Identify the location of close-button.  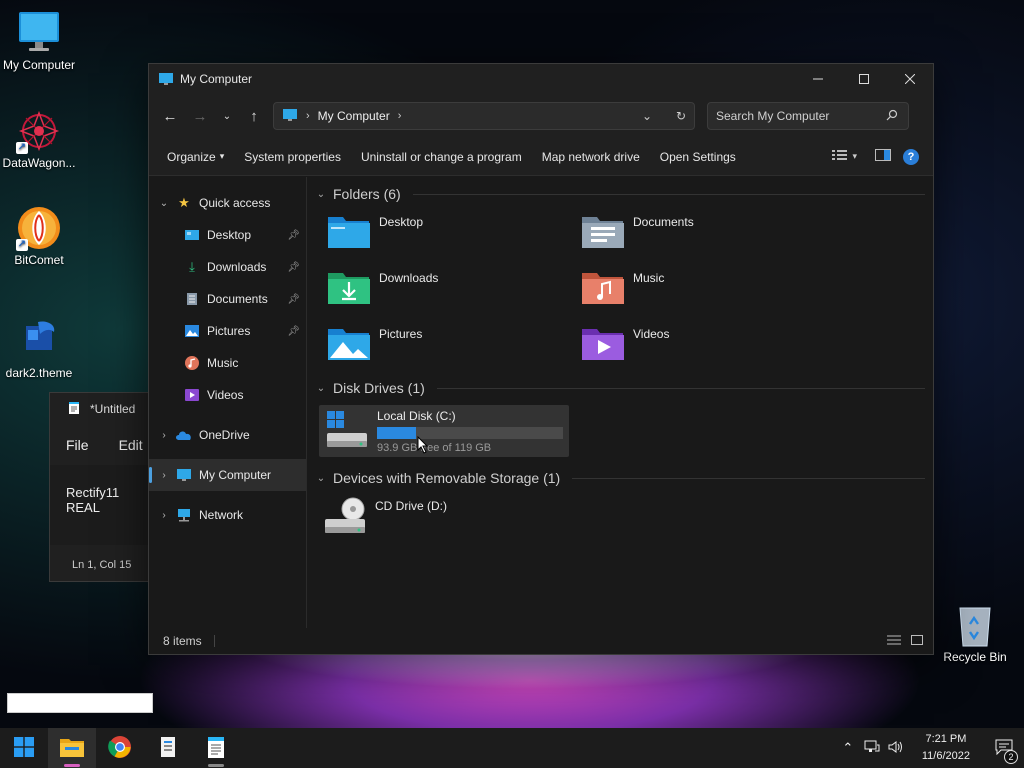
(910, 79).